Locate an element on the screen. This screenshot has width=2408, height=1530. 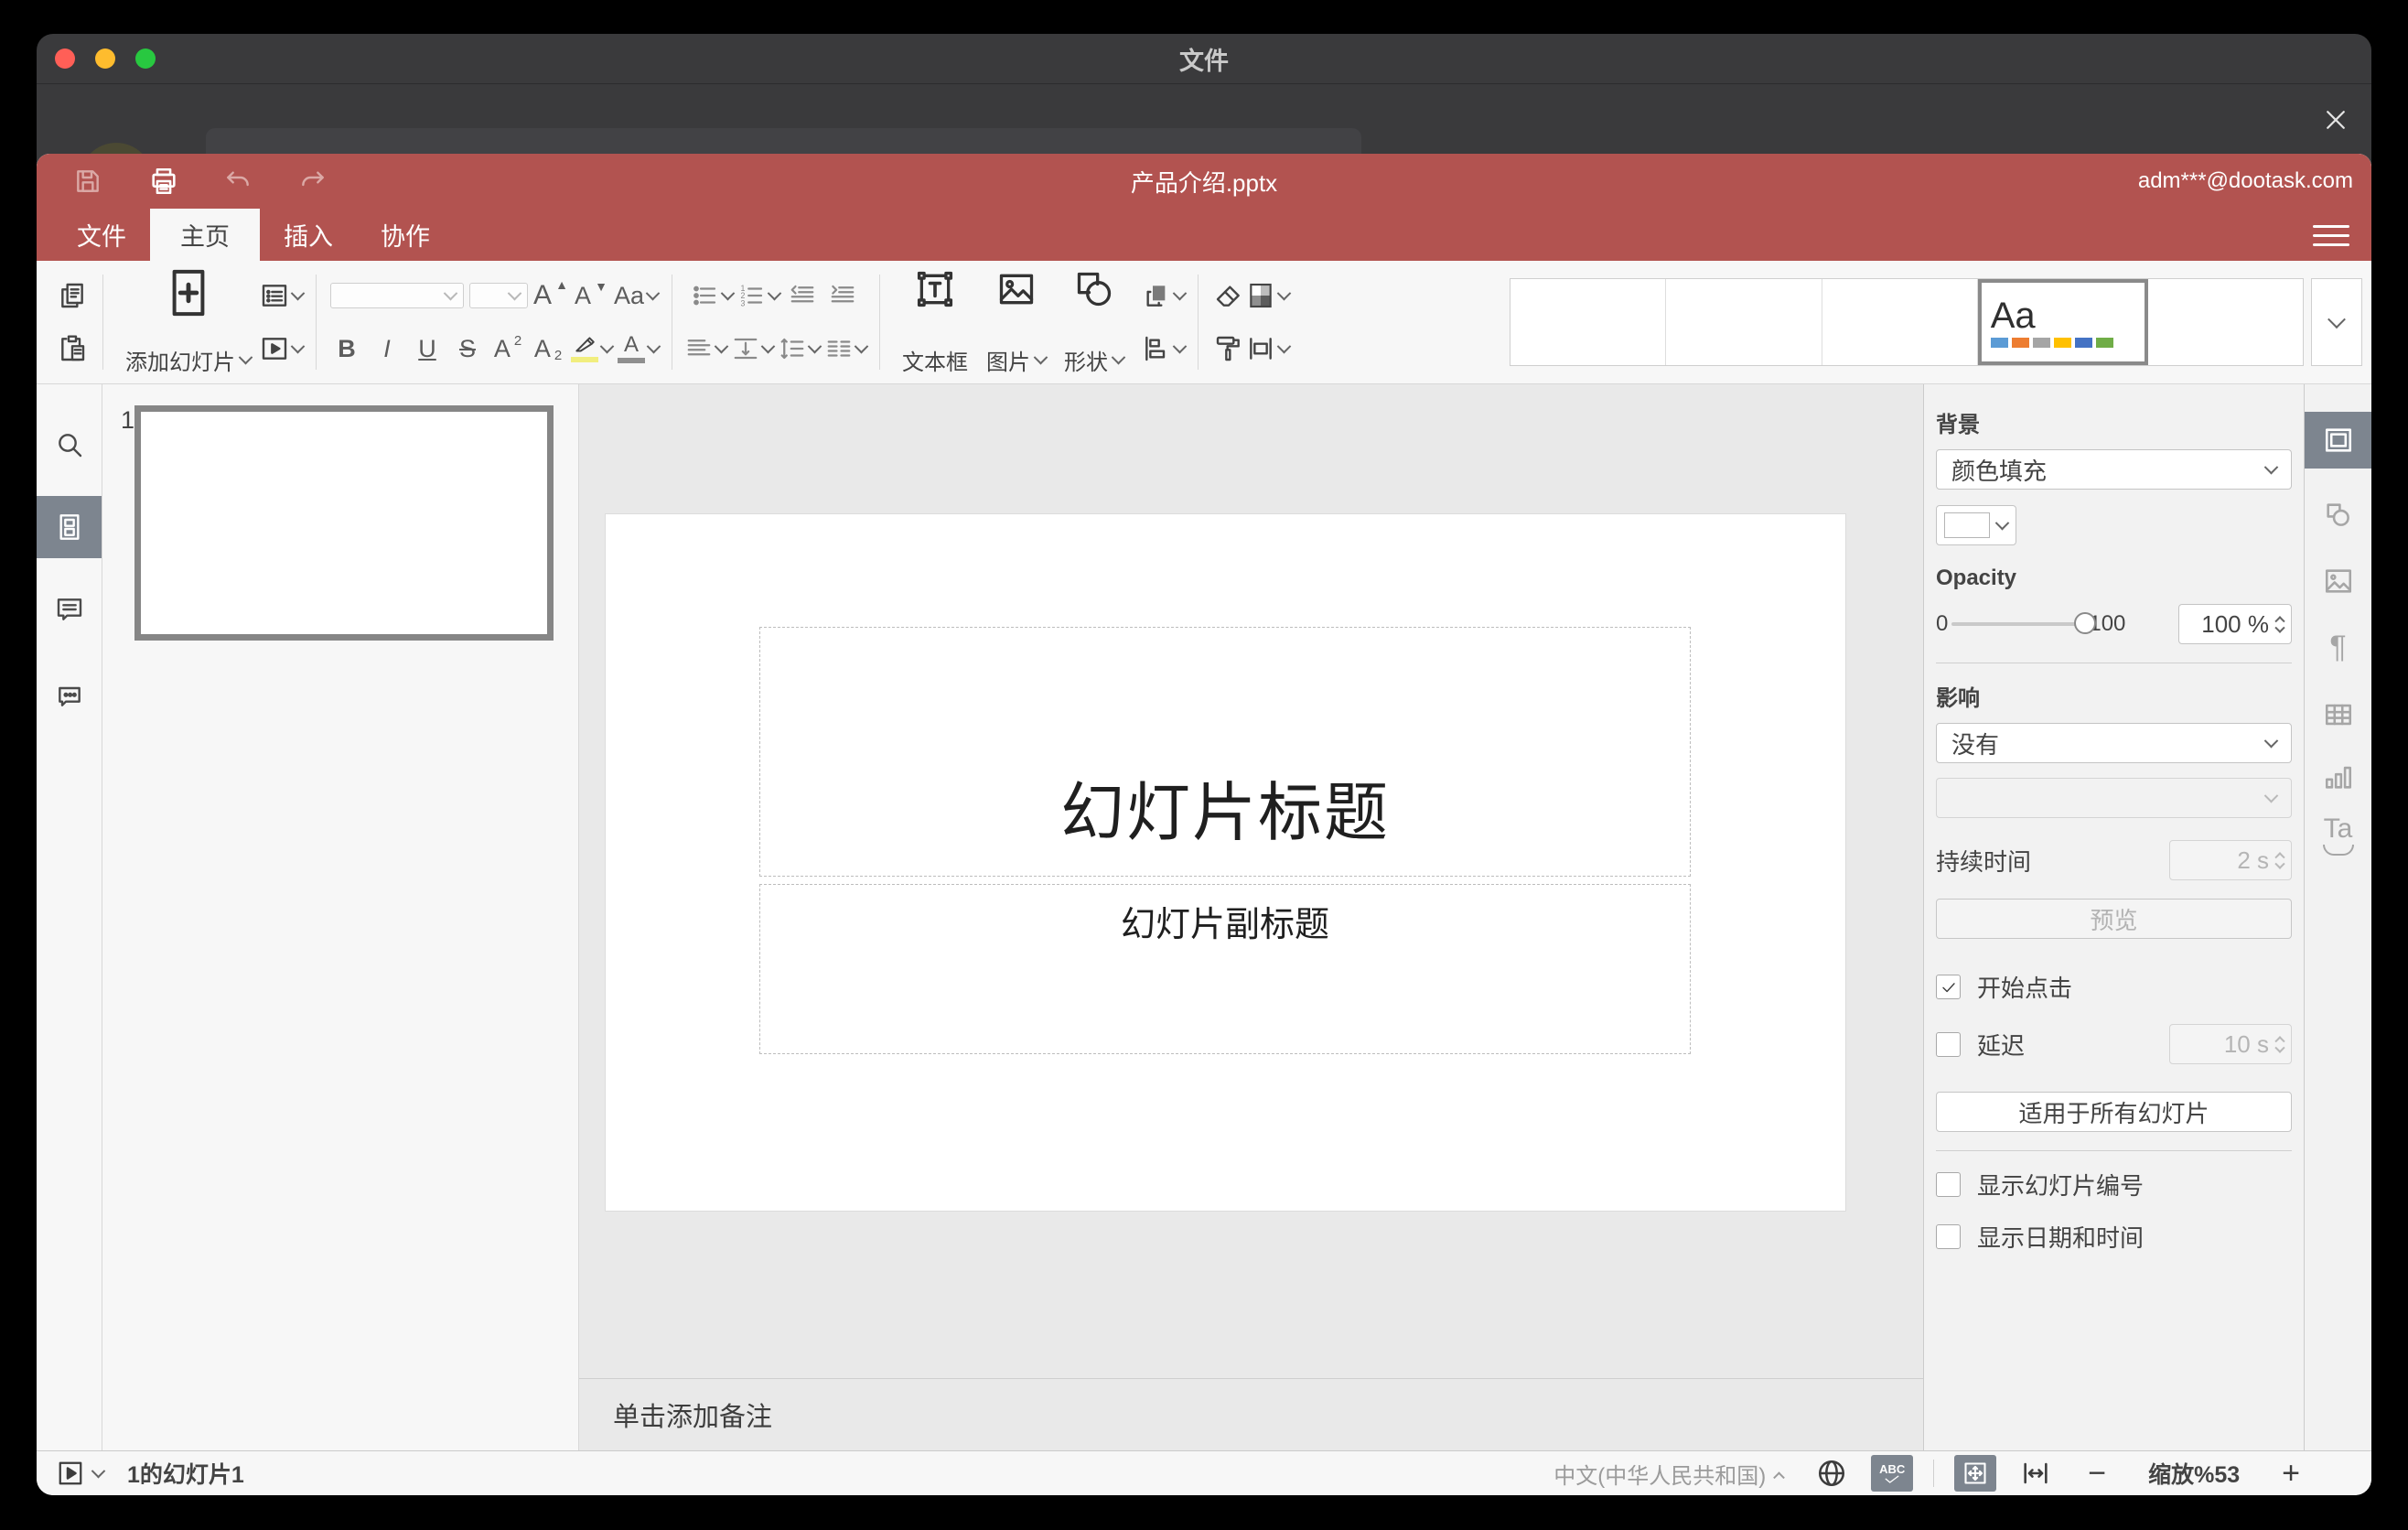
paste-icon is located at coordinates (72, 348).